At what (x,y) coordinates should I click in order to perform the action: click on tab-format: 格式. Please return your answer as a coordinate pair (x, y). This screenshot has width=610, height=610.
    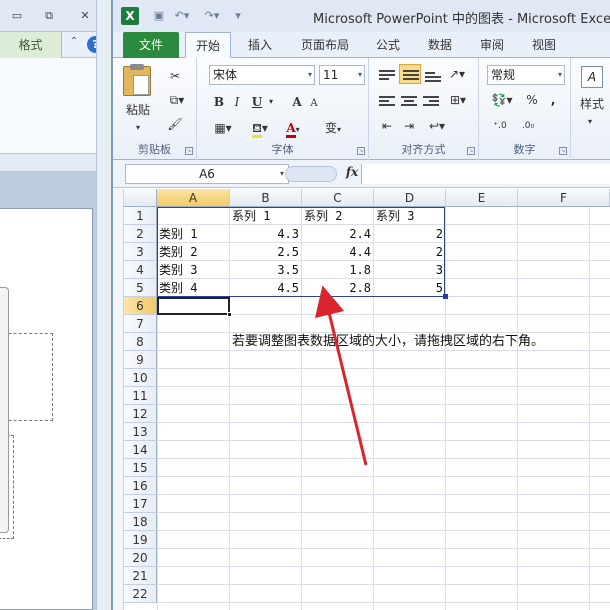
    Looking at the image, I should click on (31, 45).